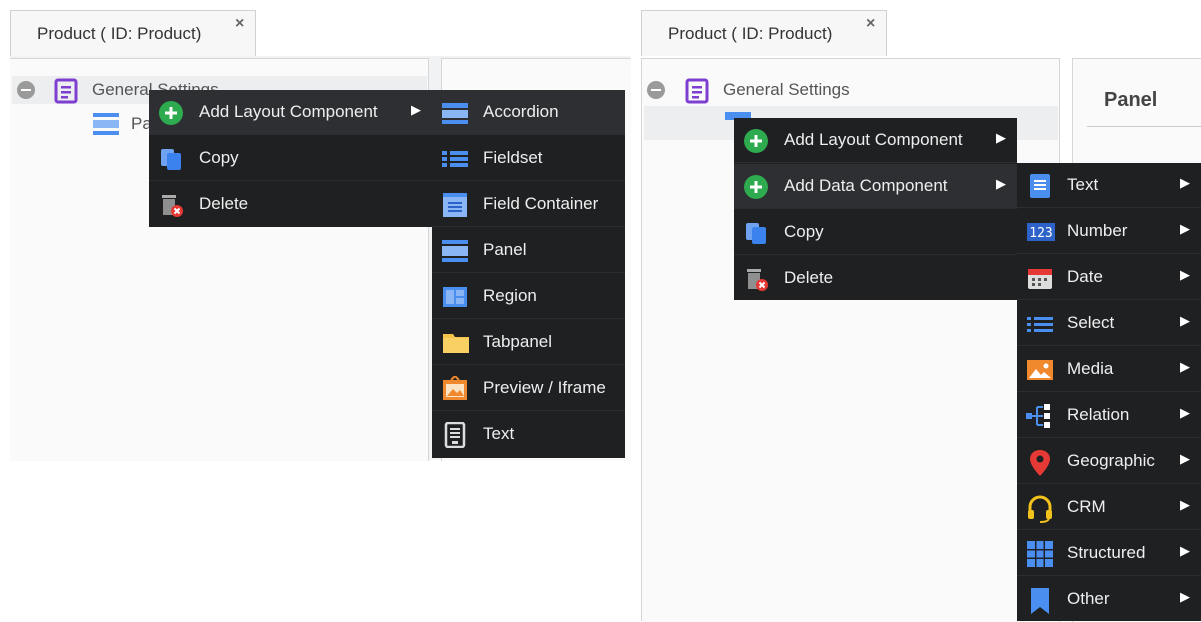 The width and height of the screenshot is (1201, 622). I want to click on submenu-item-other: Other ▶, so click(1109, 599).